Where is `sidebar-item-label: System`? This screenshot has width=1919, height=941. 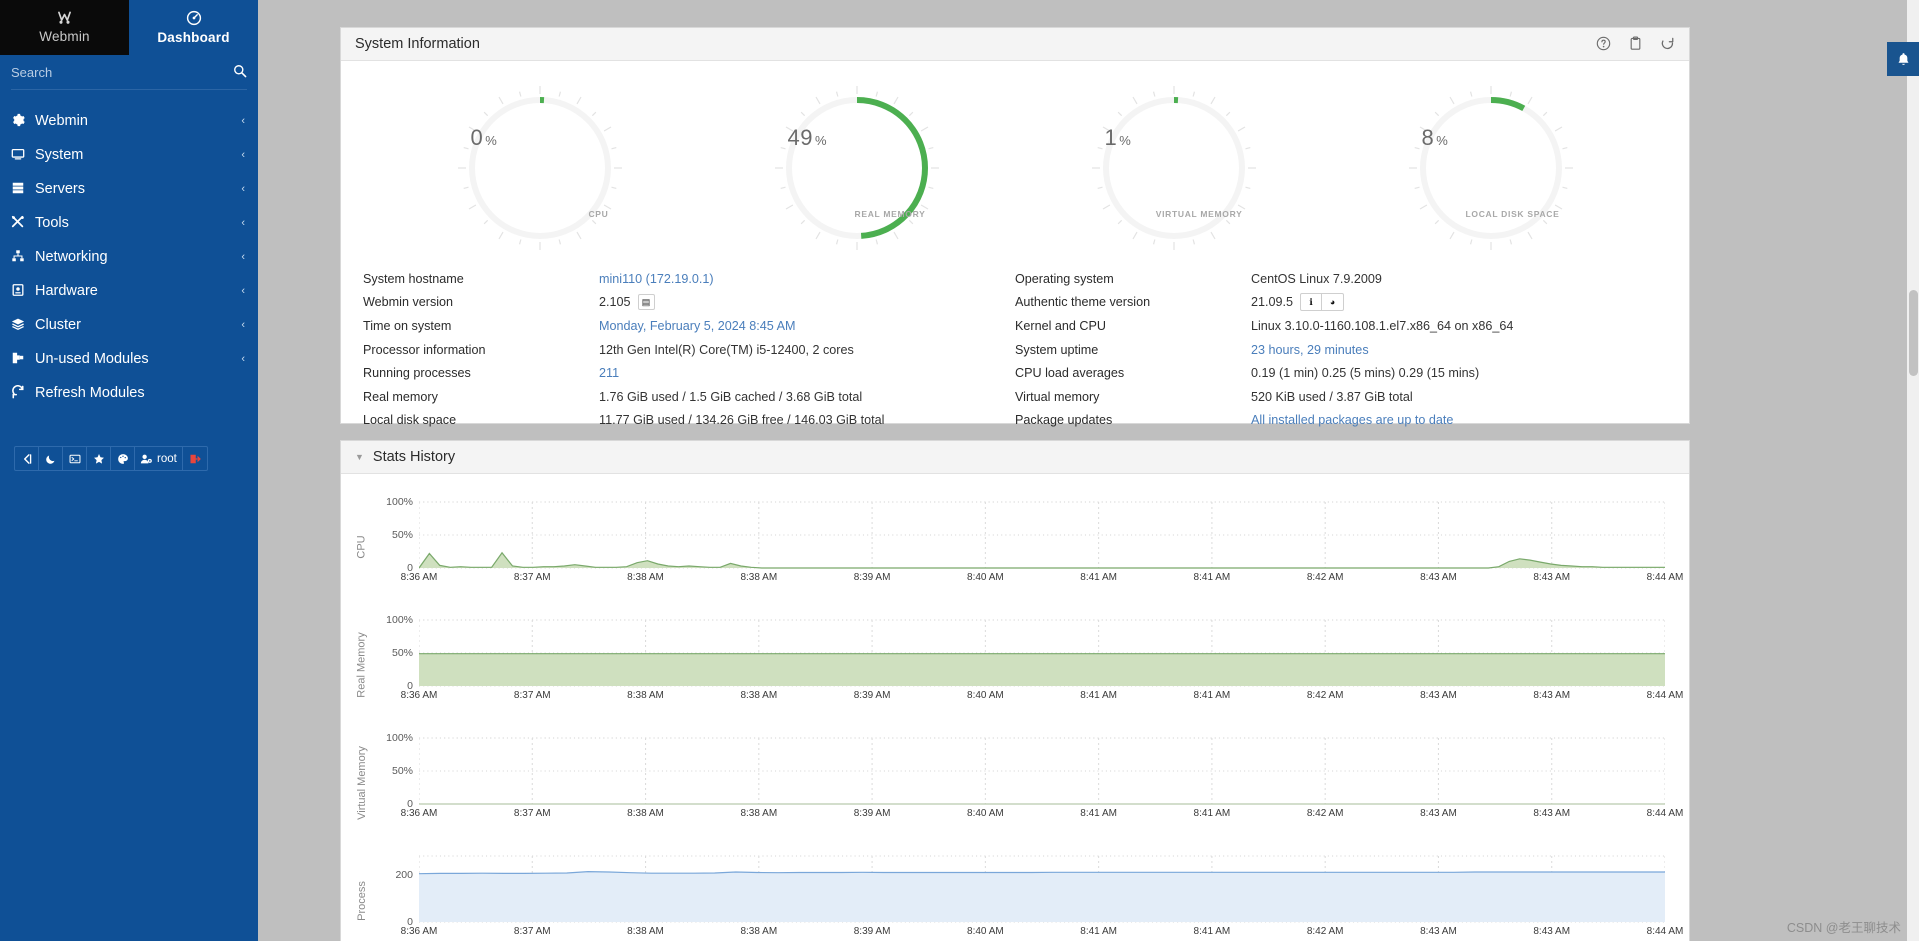 sidebar-item-label: System is located at coordinates (59, 155).